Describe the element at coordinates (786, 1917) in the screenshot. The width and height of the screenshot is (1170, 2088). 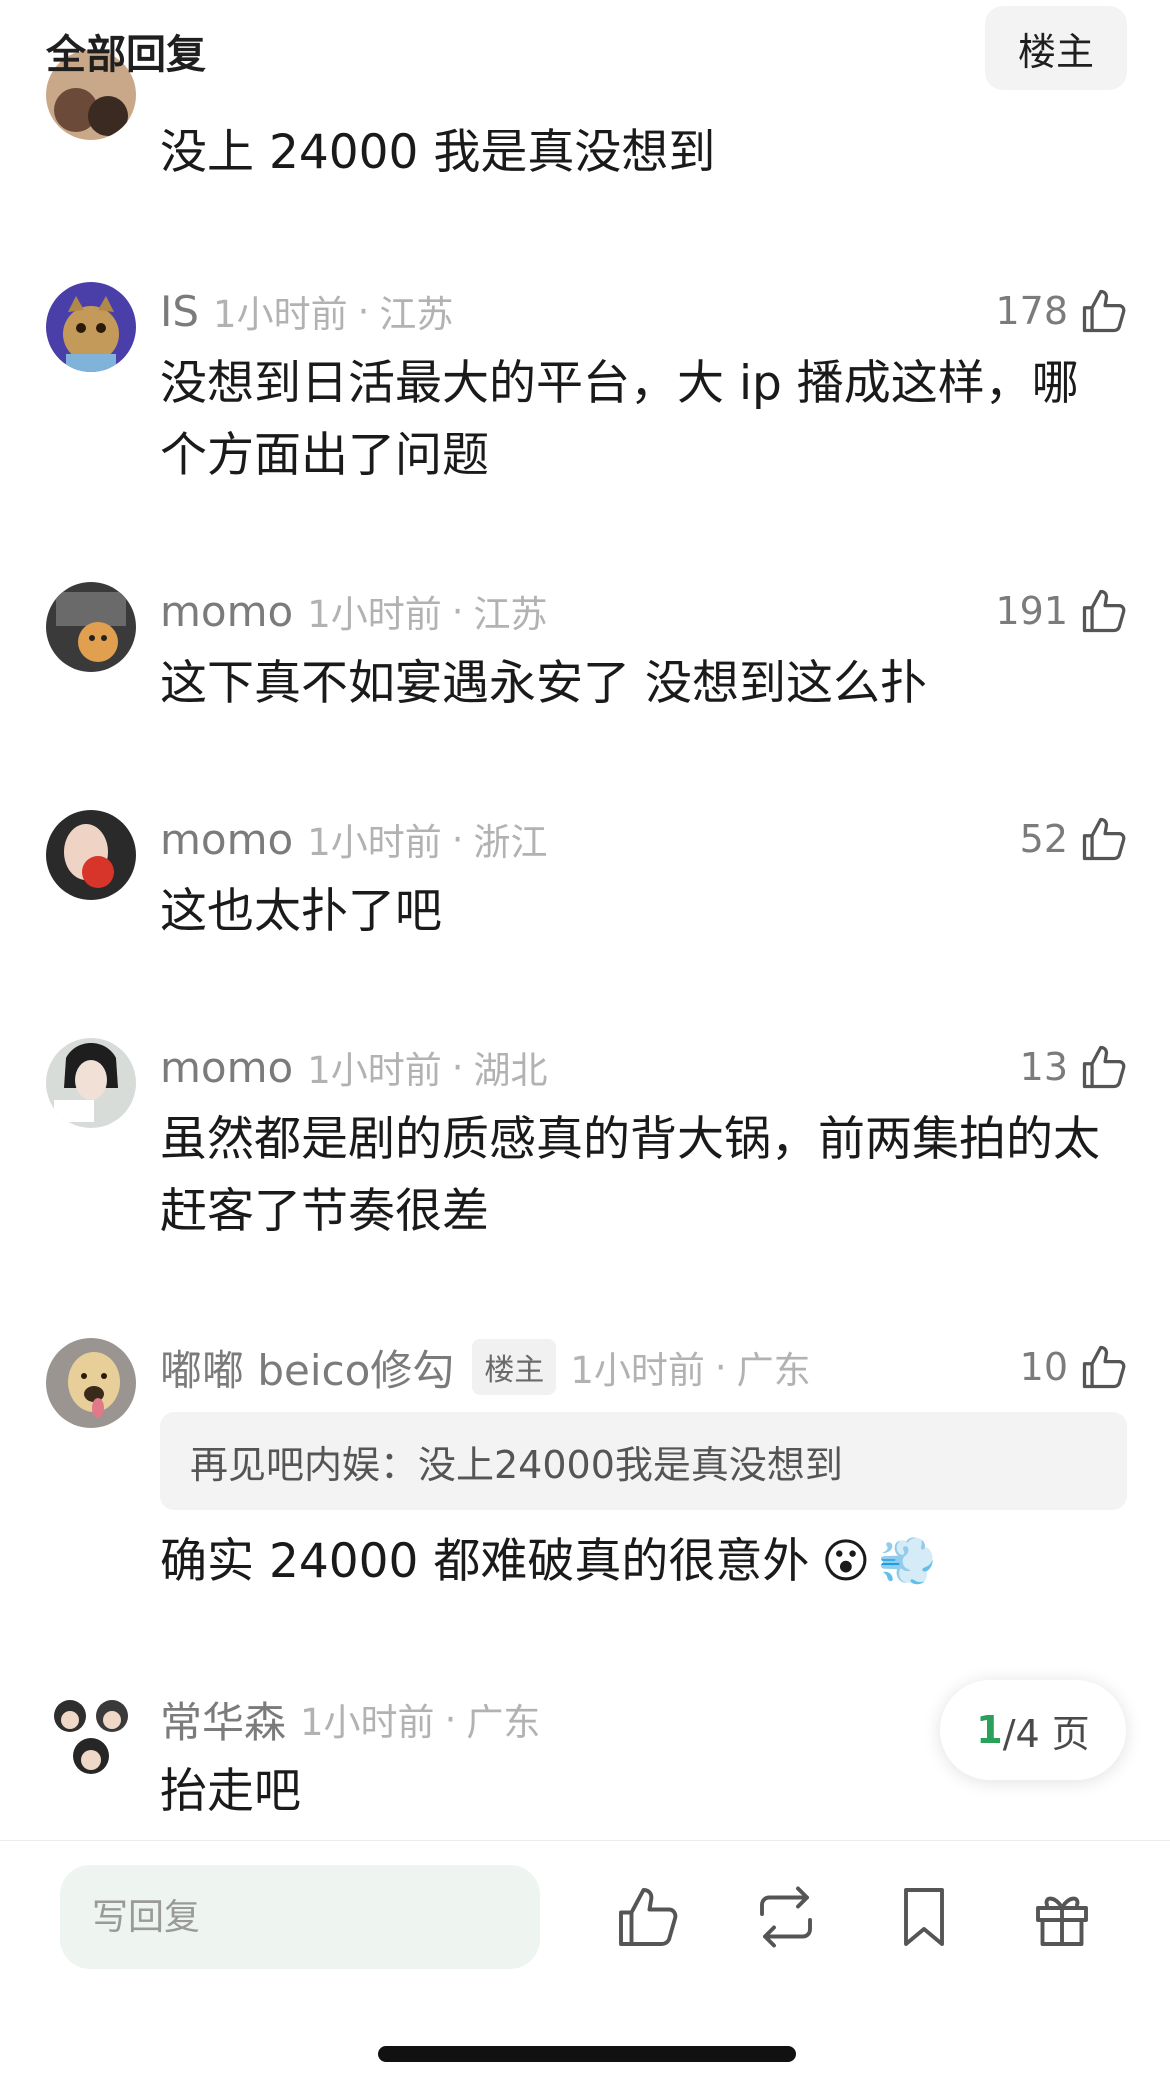
I see `repost-icon` at that location.